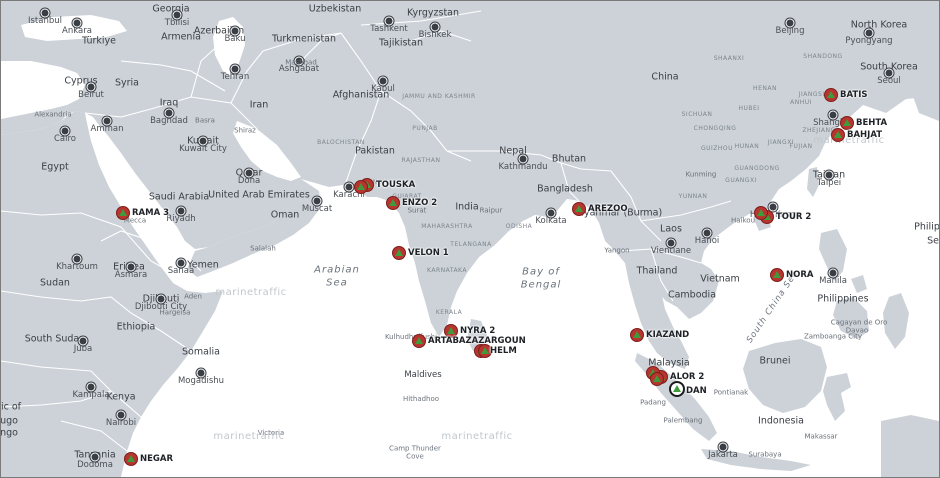  I want to click on vessel-label-rama-3: RAMA 3, so click(150, 213).